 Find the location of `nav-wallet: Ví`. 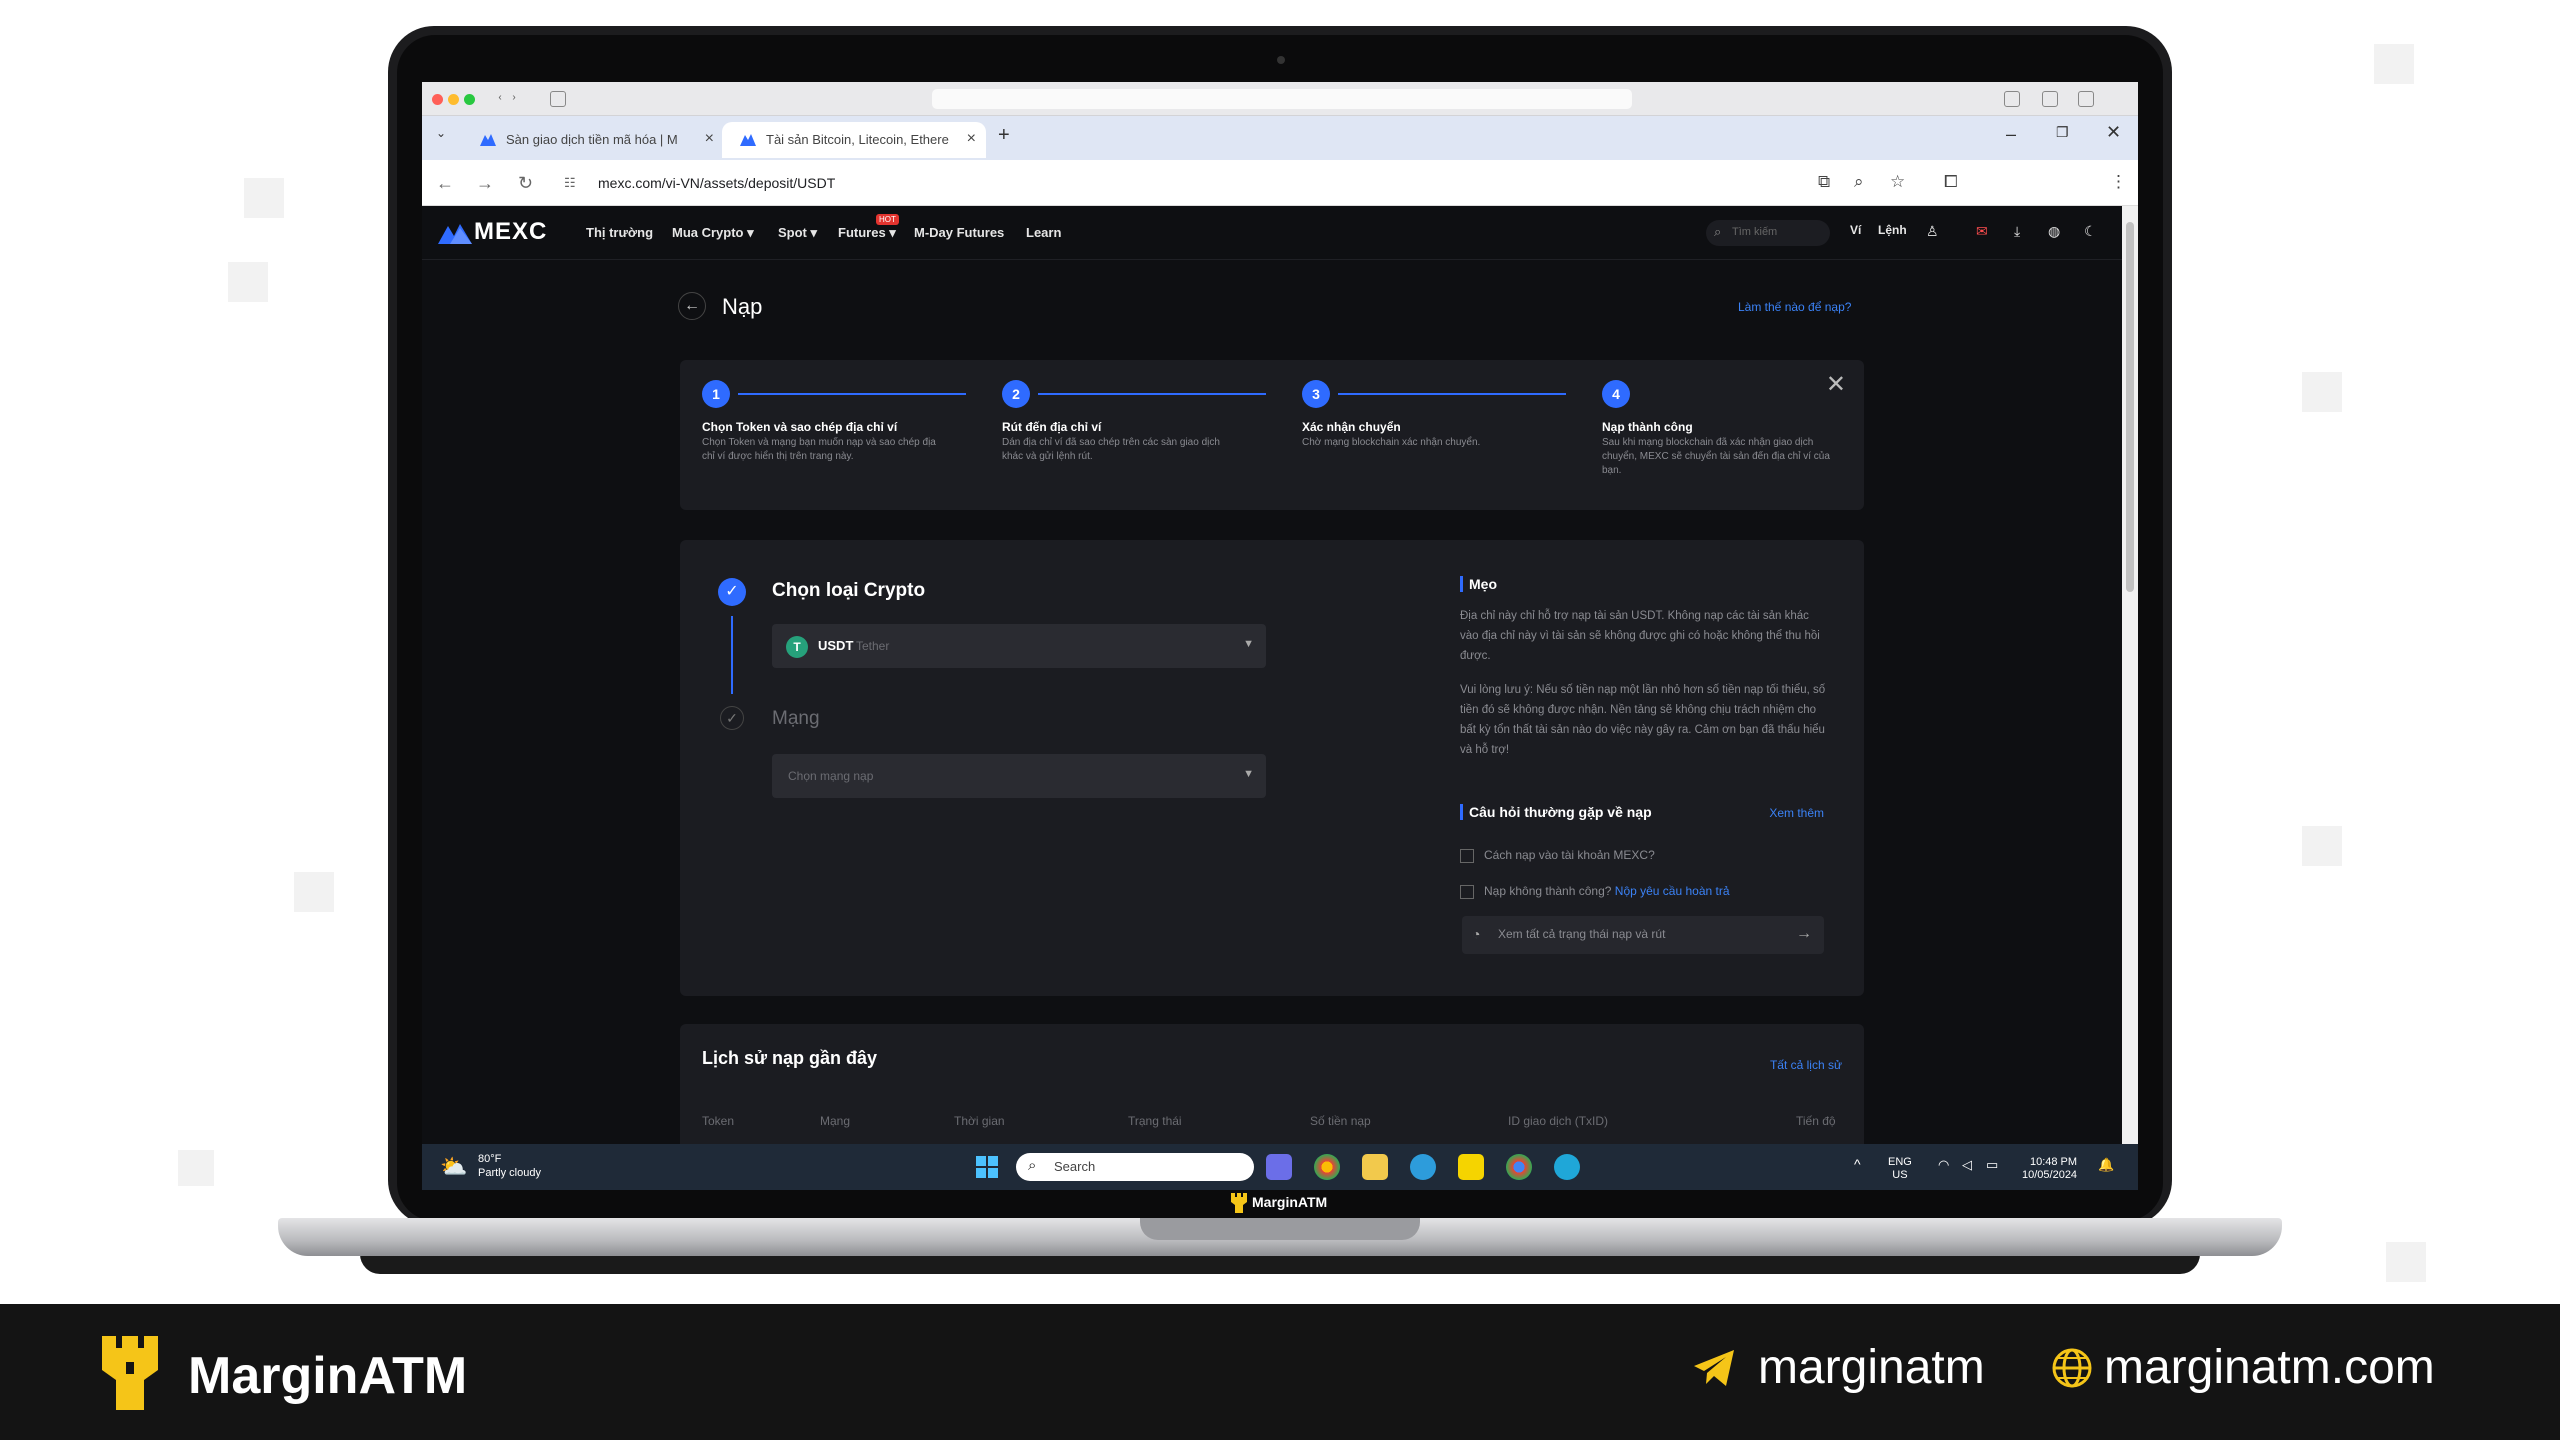

nav-wallet: Ví is located at coordinates (1855, 230).